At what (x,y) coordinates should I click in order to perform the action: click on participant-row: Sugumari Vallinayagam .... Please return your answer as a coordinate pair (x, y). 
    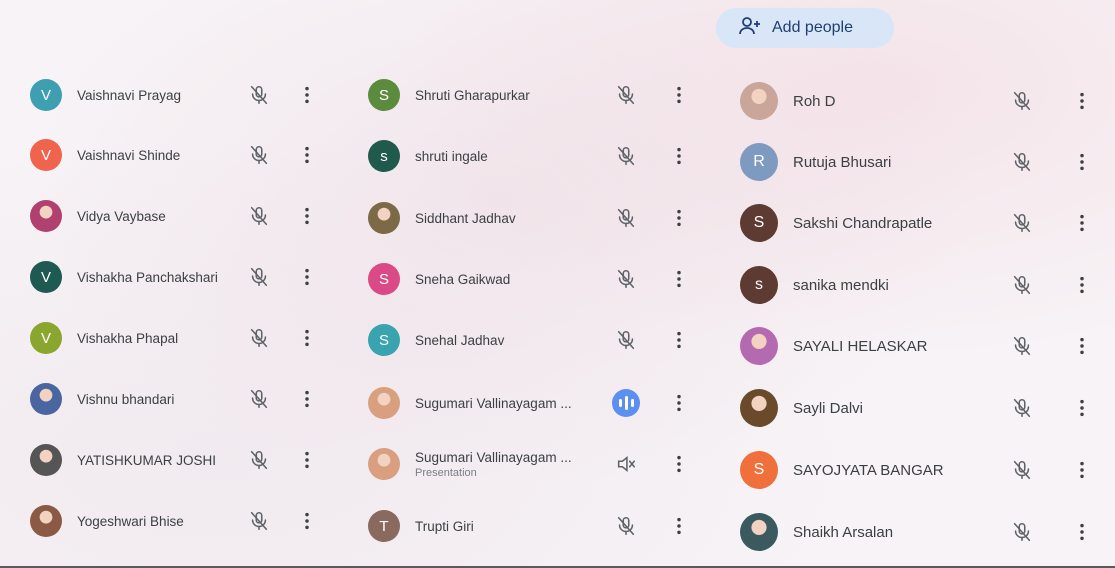
    Looking at the image, I should click on (470, 403).